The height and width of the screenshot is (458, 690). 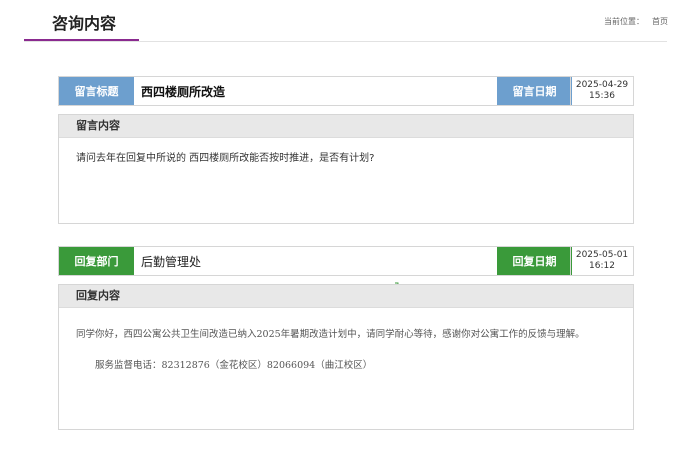 I want to click on breadcrumb: 当前位置： 首页, so click(x=636, y=21).